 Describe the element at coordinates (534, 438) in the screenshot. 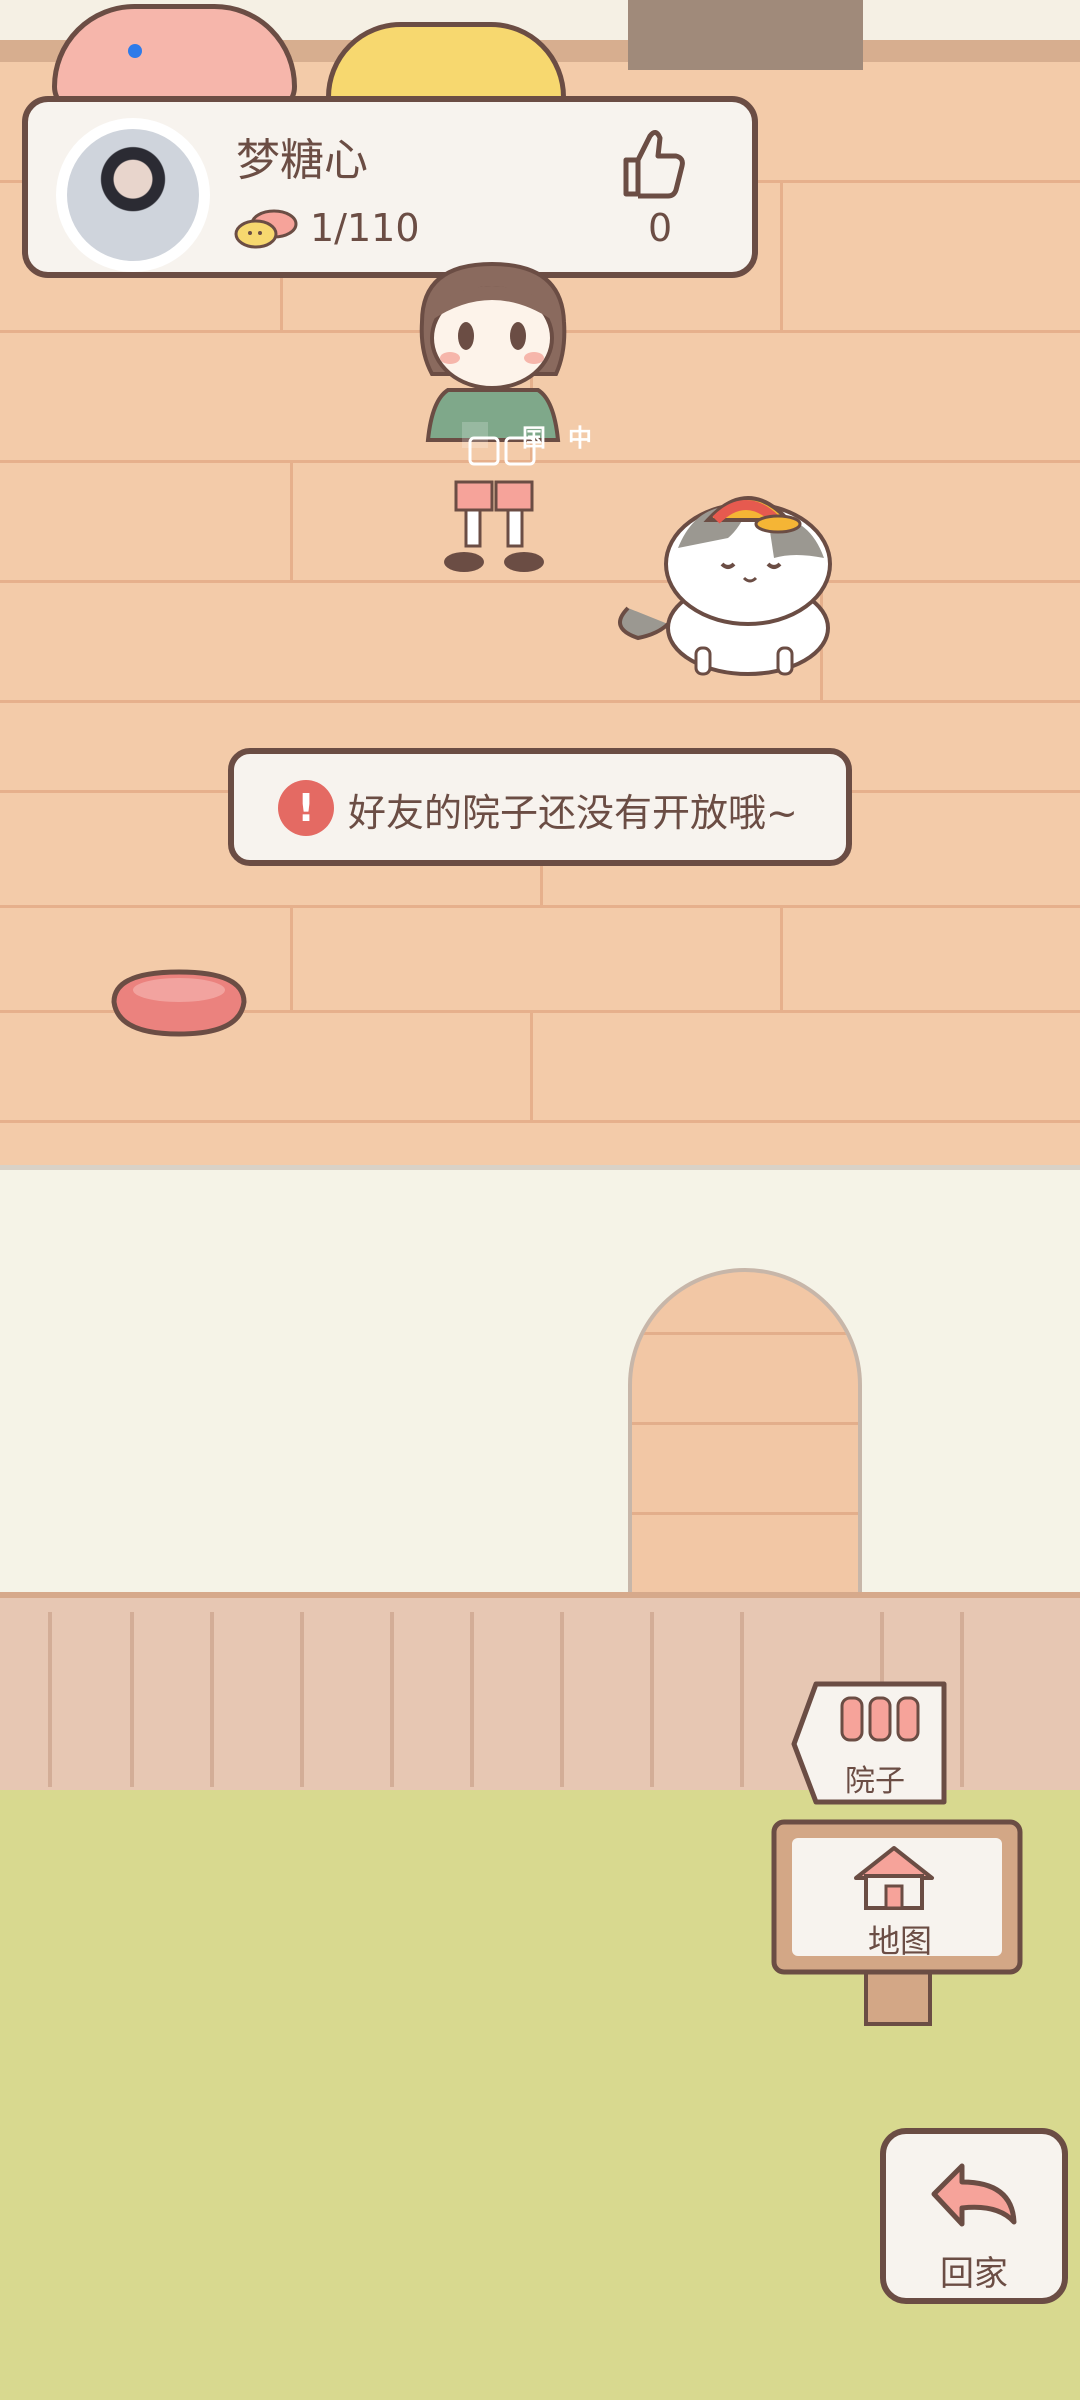

I see `jacket-letter-1: 国` at that location.